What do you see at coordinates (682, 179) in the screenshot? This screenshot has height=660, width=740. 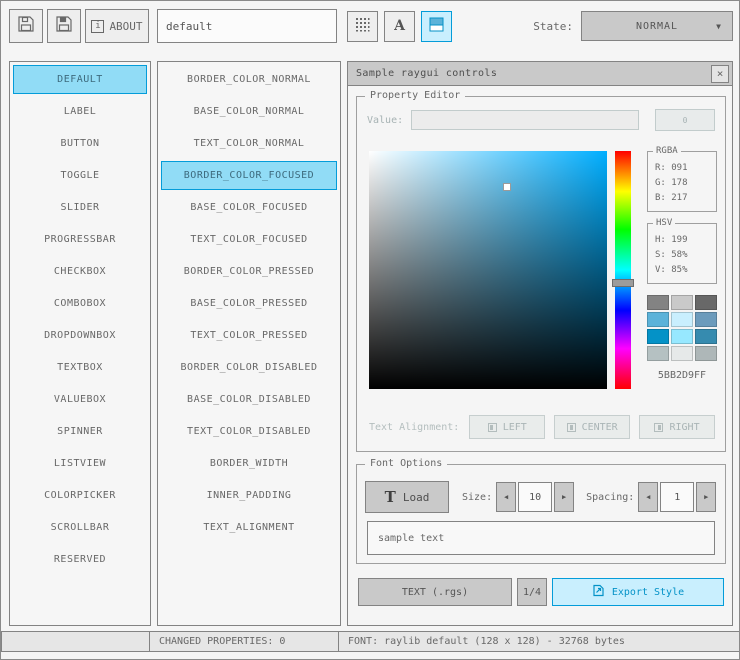 I see `rgba-box: RGBA R: 091 G: 178 B: 217` at bounding box center [682, 179].